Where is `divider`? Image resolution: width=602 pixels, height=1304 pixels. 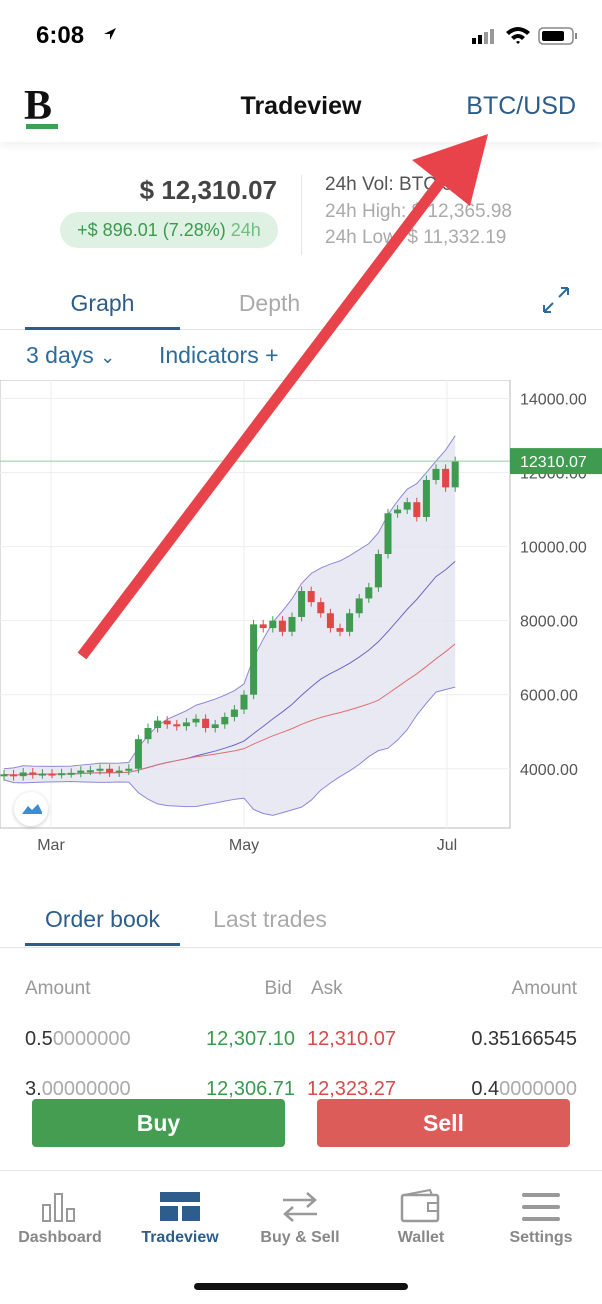
divider is located at coordinates (301, 215).